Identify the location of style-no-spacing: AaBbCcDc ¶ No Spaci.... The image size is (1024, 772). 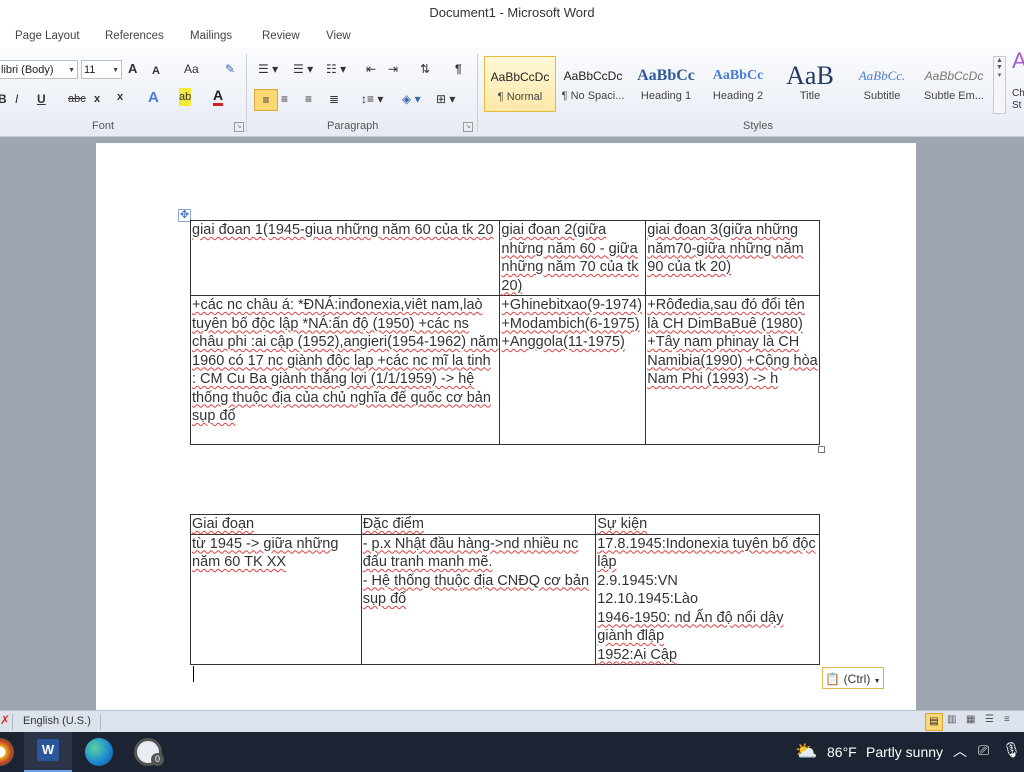
(593, 84).